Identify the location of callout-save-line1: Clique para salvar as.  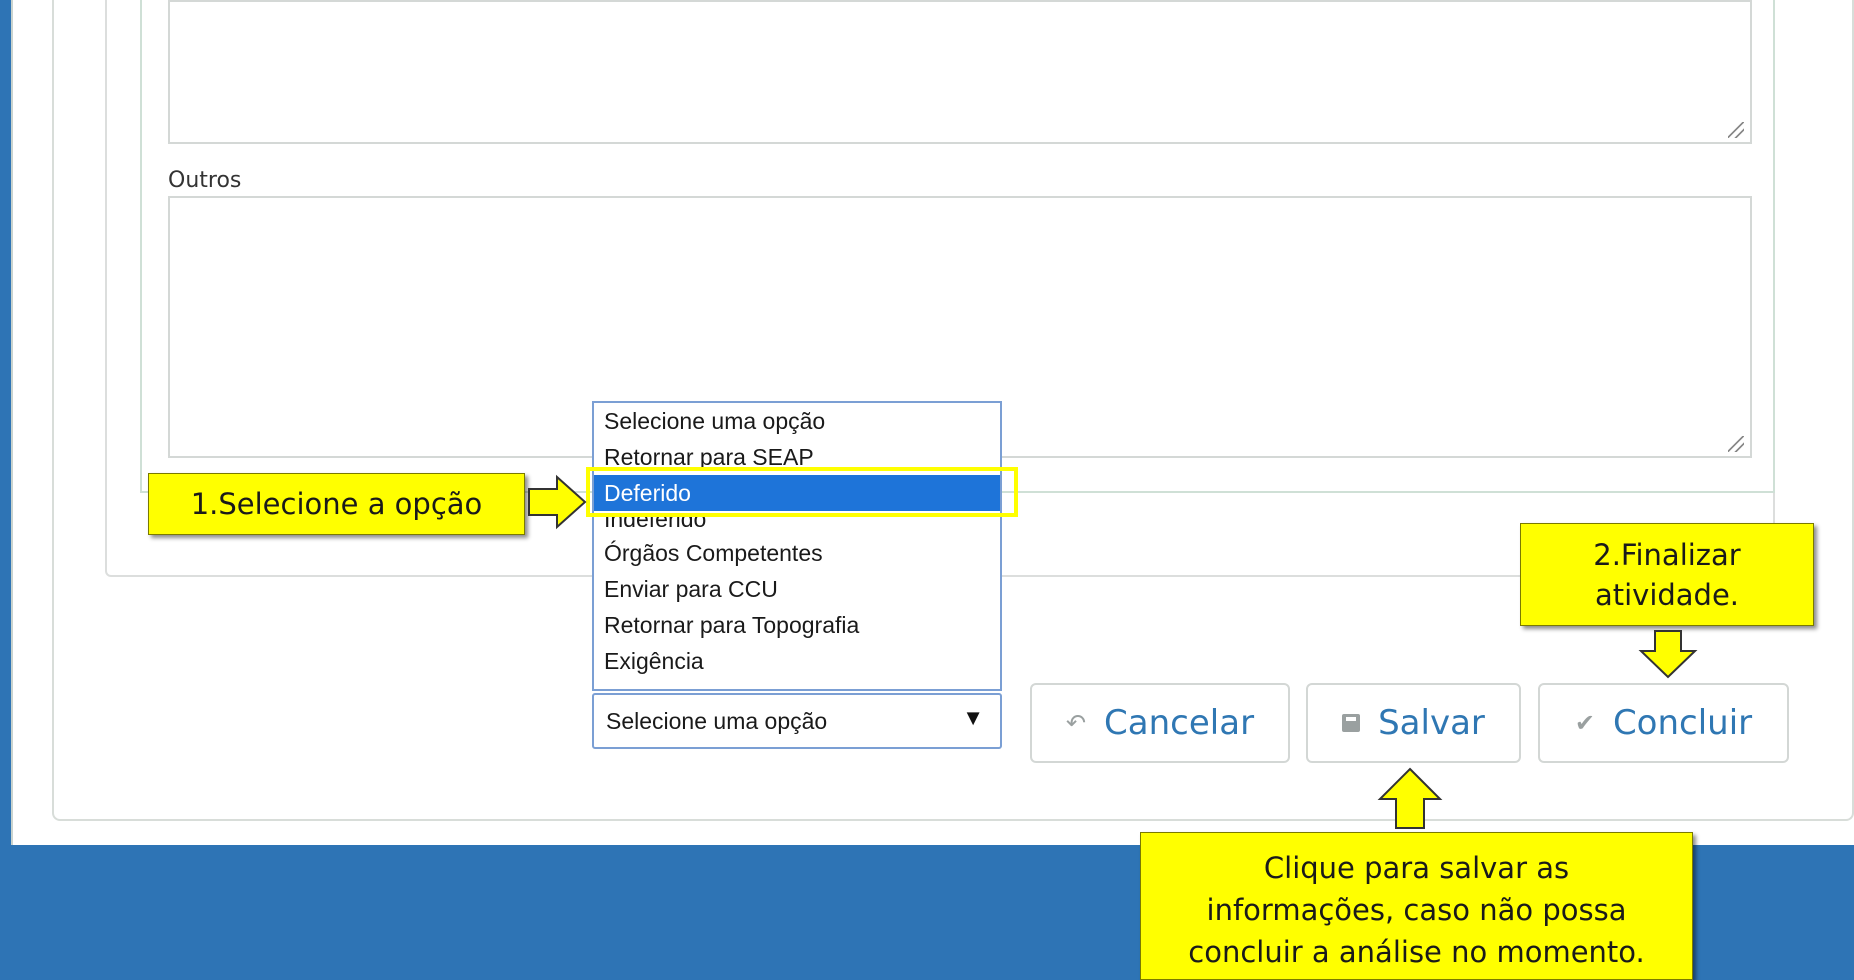
(1416, 868).